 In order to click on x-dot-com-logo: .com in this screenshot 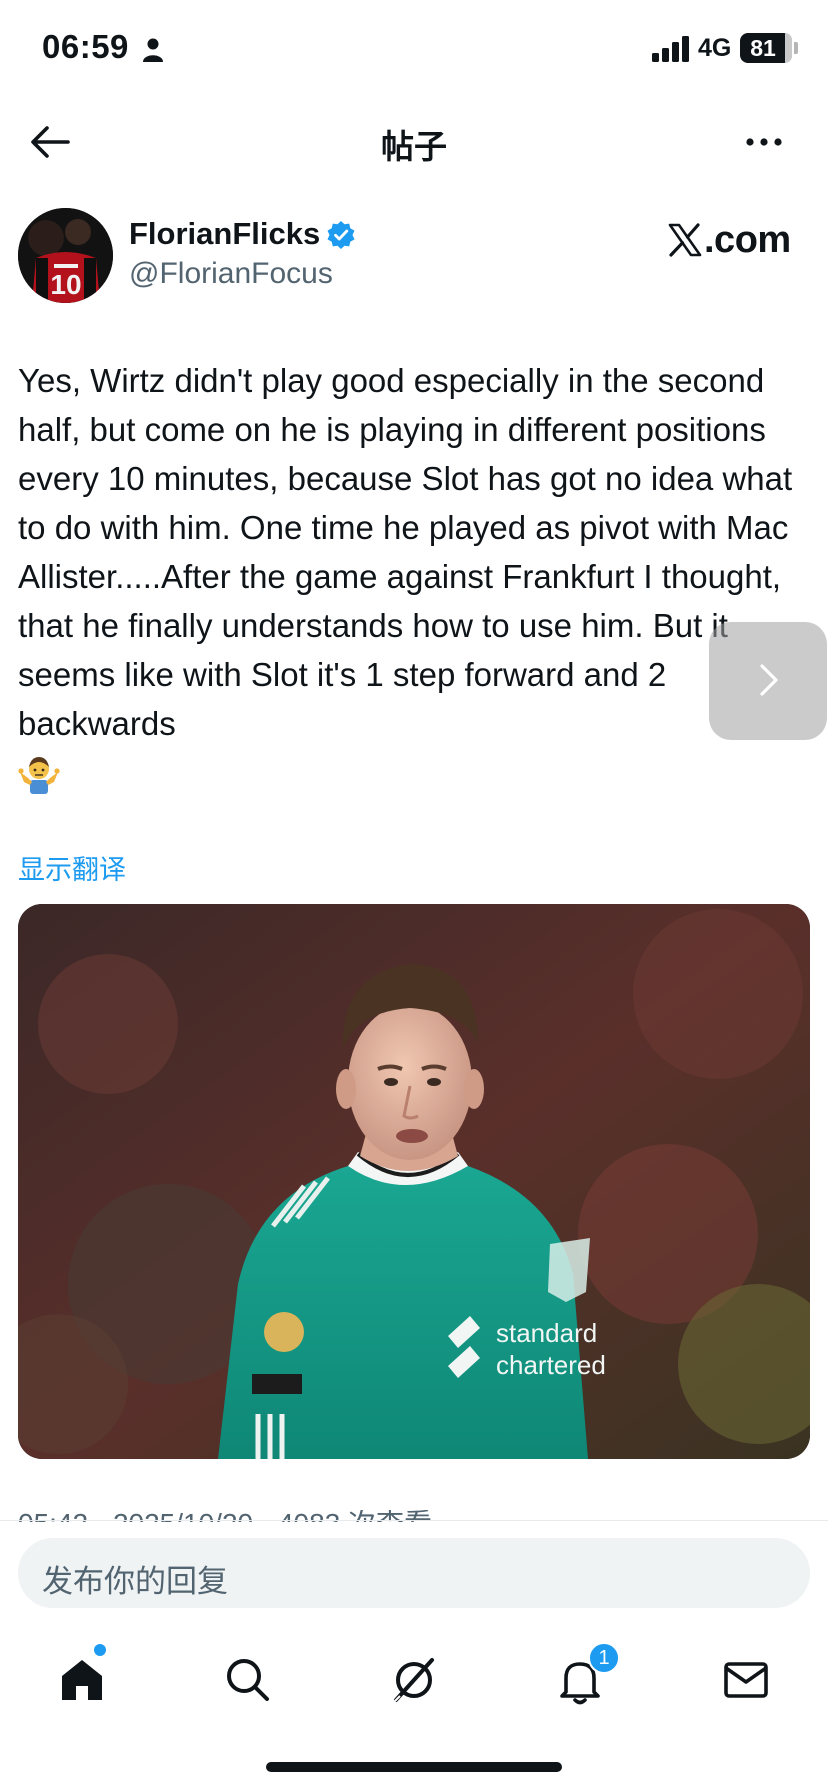, I will do `click(729, 240)`.